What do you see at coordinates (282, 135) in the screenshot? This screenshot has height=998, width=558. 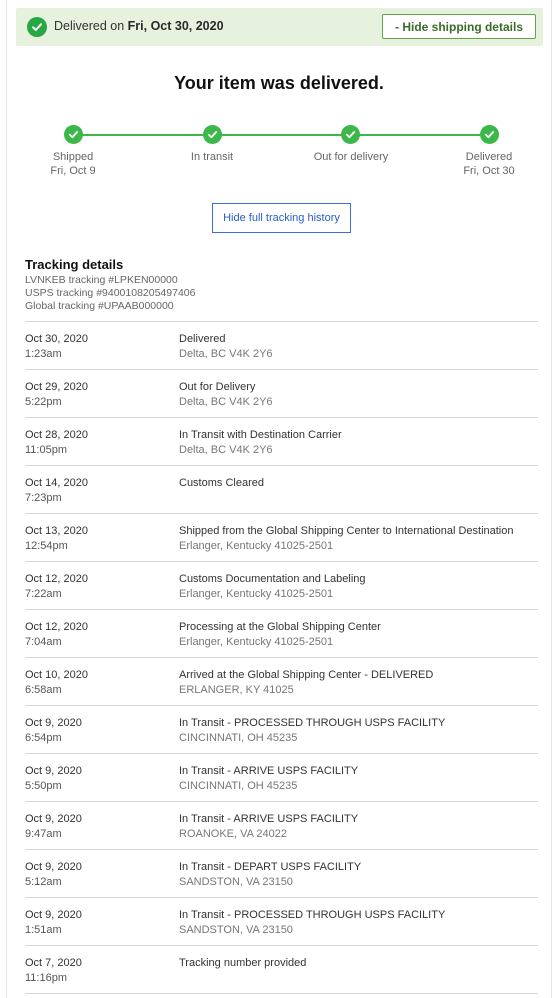 I see `progress-track` at bounding box center [282, 135].